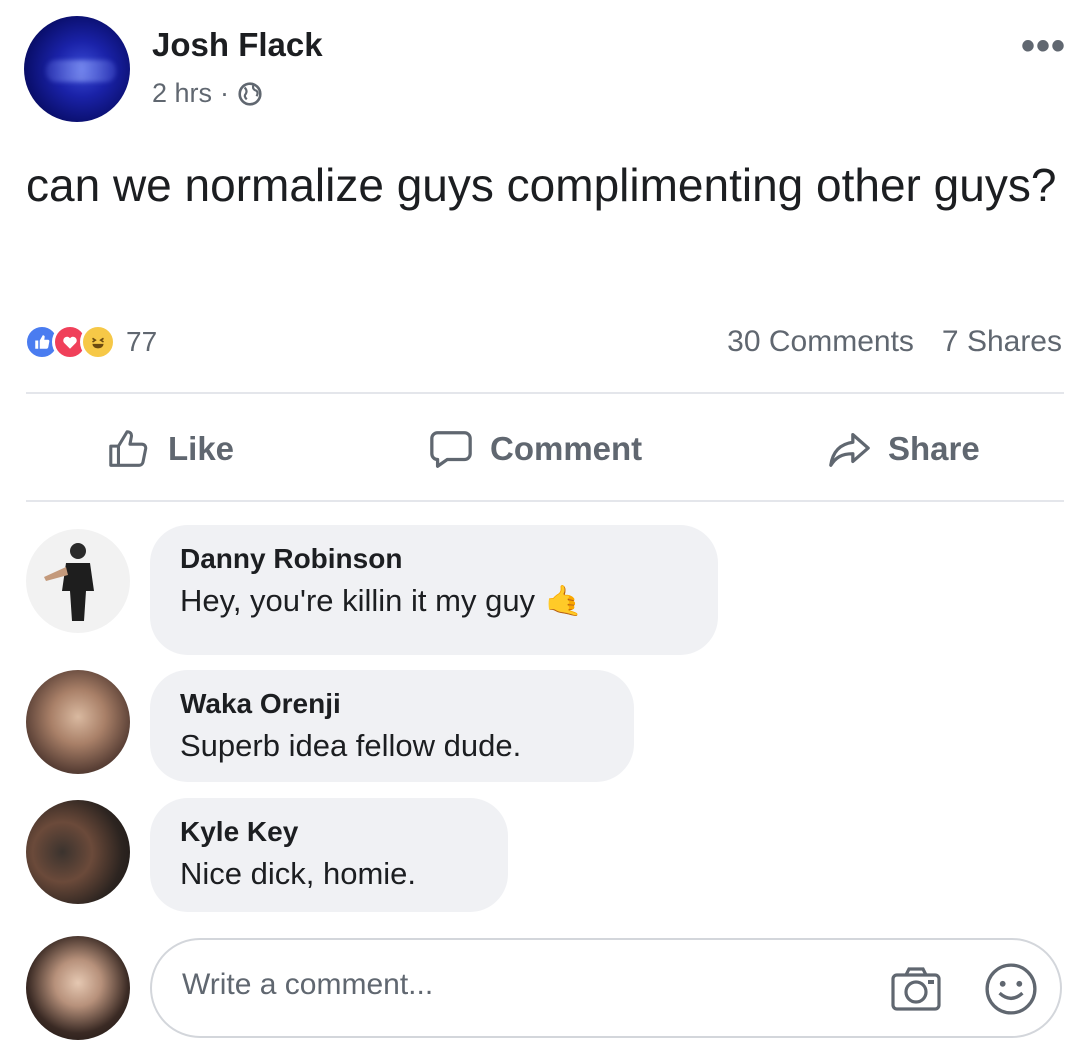  Describe the element at coordinates (434, 559) in the screenshot. I see `commenter-name: Danny Robinson` at that location.